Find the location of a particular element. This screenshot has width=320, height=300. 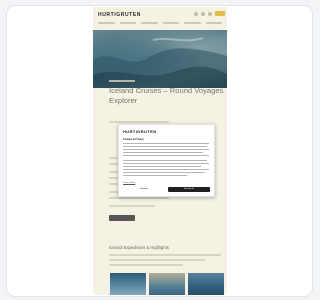

dialog-logo: HURTIGRUTEN is located at coordinates (140, 131).